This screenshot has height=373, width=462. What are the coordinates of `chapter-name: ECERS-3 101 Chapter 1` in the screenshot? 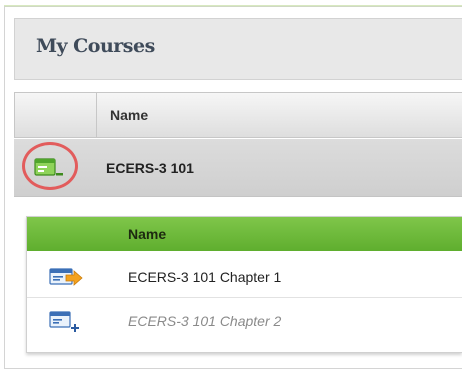 It's located at (204, 277).